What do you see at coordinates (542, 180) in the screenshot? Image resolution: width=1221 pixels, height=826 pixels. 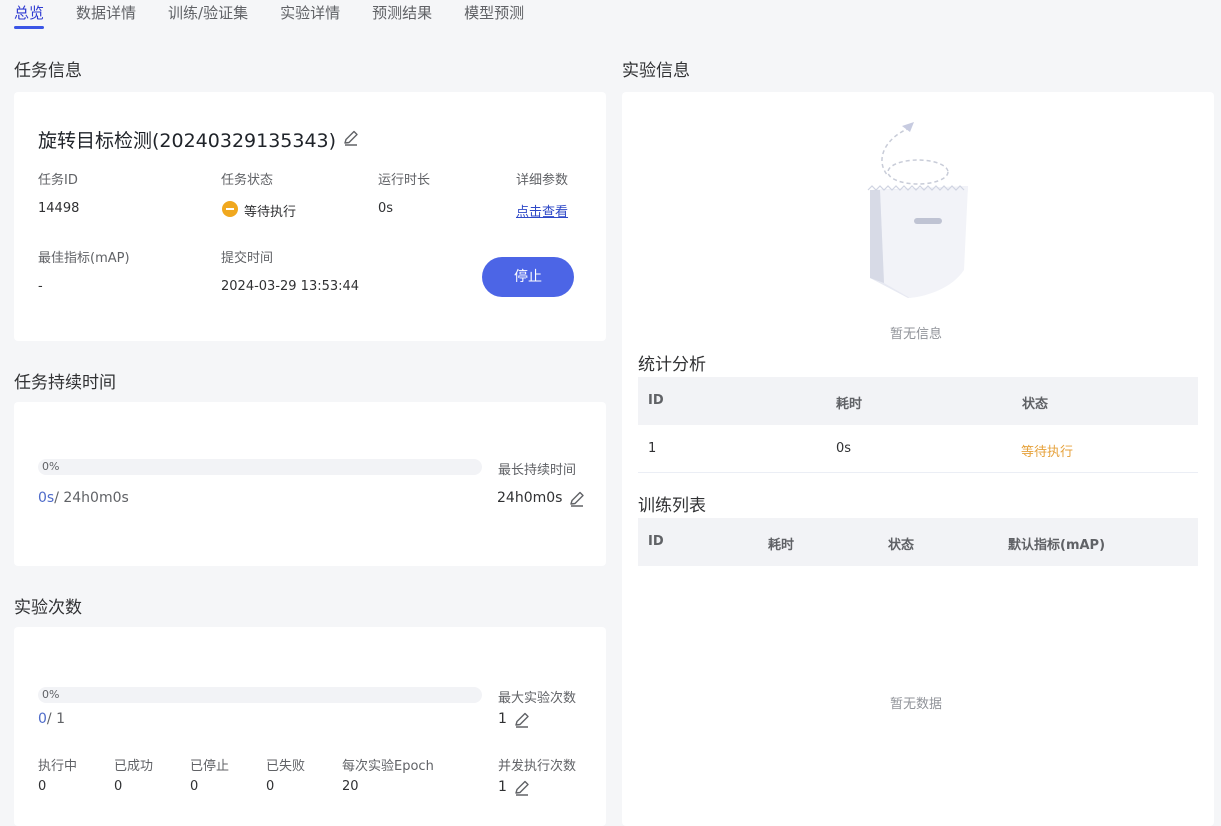 I see `params-label: 详细参数` at bounding box center [542, 180].